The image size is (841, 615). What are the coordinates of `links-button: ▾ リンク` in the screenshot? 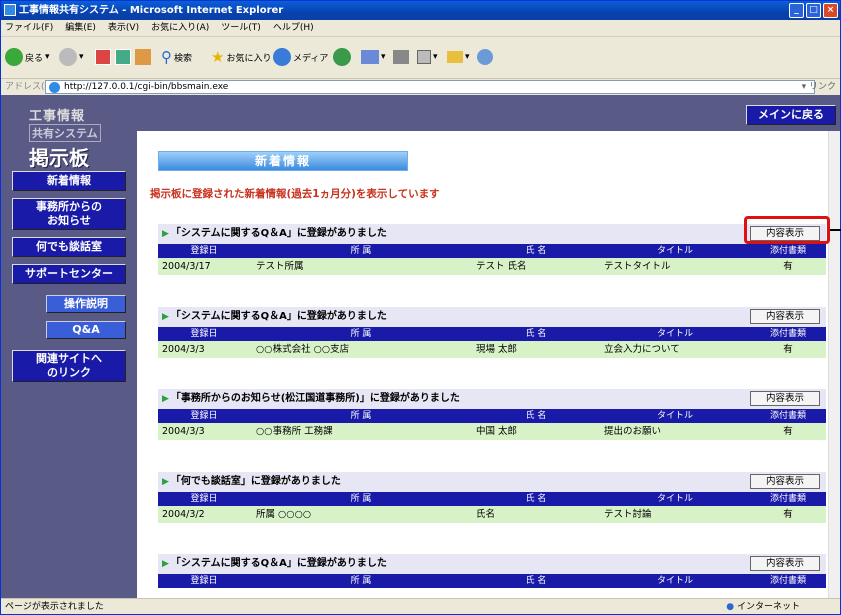 It's located at (819, 87).